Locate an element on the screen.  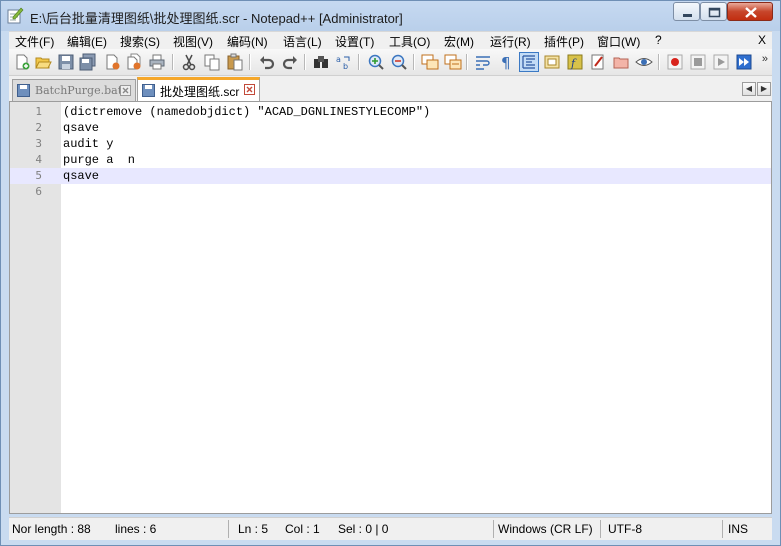
tab-batch-script: 批处理图纸.scr is located at coordinates (198, 89).